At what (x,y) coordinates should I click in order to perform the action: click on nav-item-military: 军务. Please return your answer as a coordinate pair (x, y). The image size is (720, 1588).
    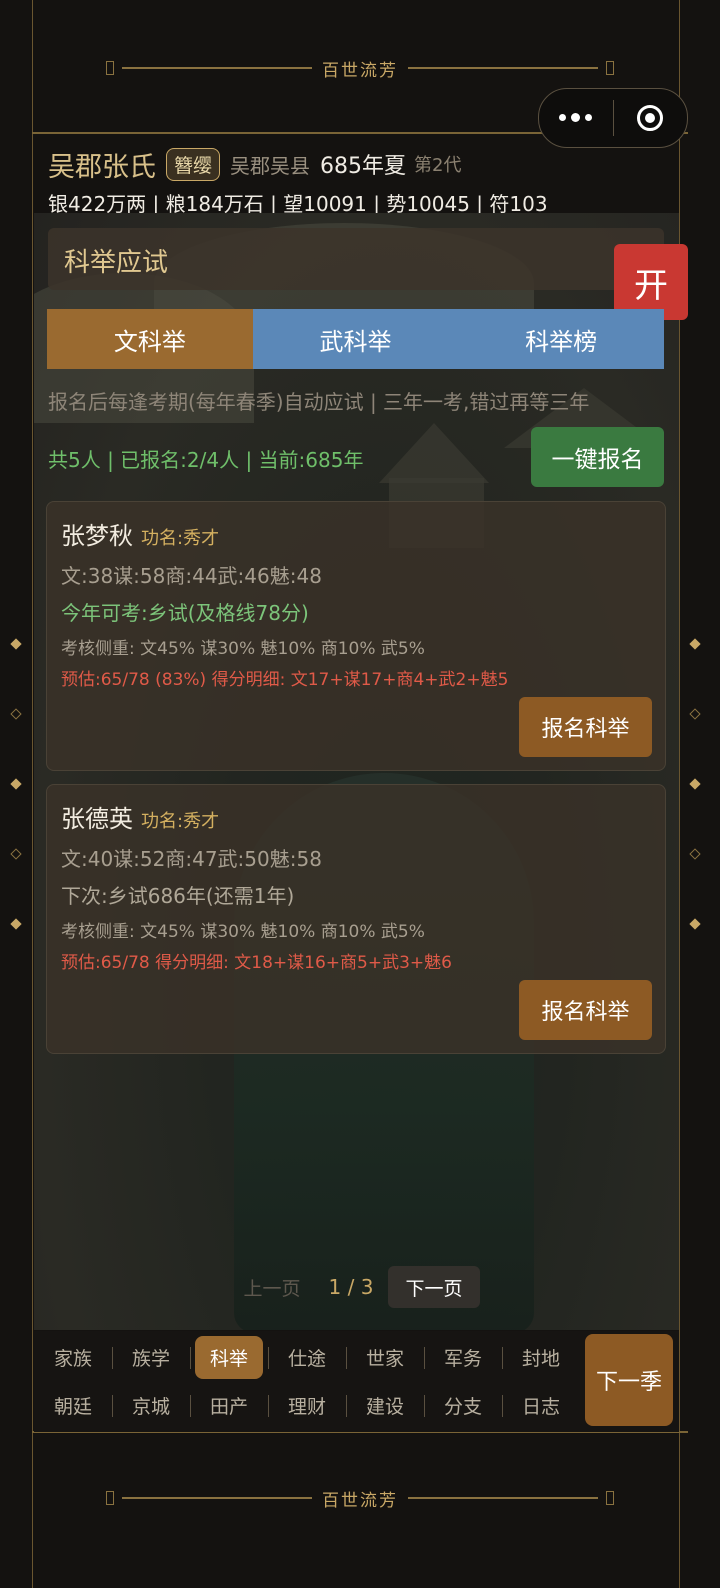
    Looking at the image, I should click on (463, 1357).